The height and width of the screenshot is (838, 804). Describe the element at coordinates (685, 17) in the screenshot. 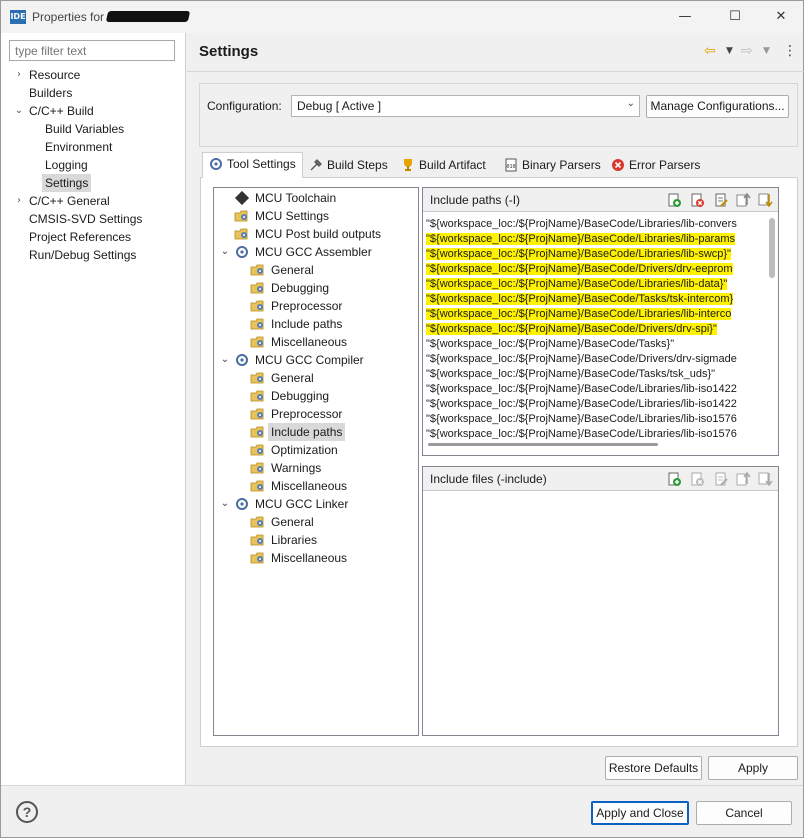

I see `minimize-button: —` at that location.